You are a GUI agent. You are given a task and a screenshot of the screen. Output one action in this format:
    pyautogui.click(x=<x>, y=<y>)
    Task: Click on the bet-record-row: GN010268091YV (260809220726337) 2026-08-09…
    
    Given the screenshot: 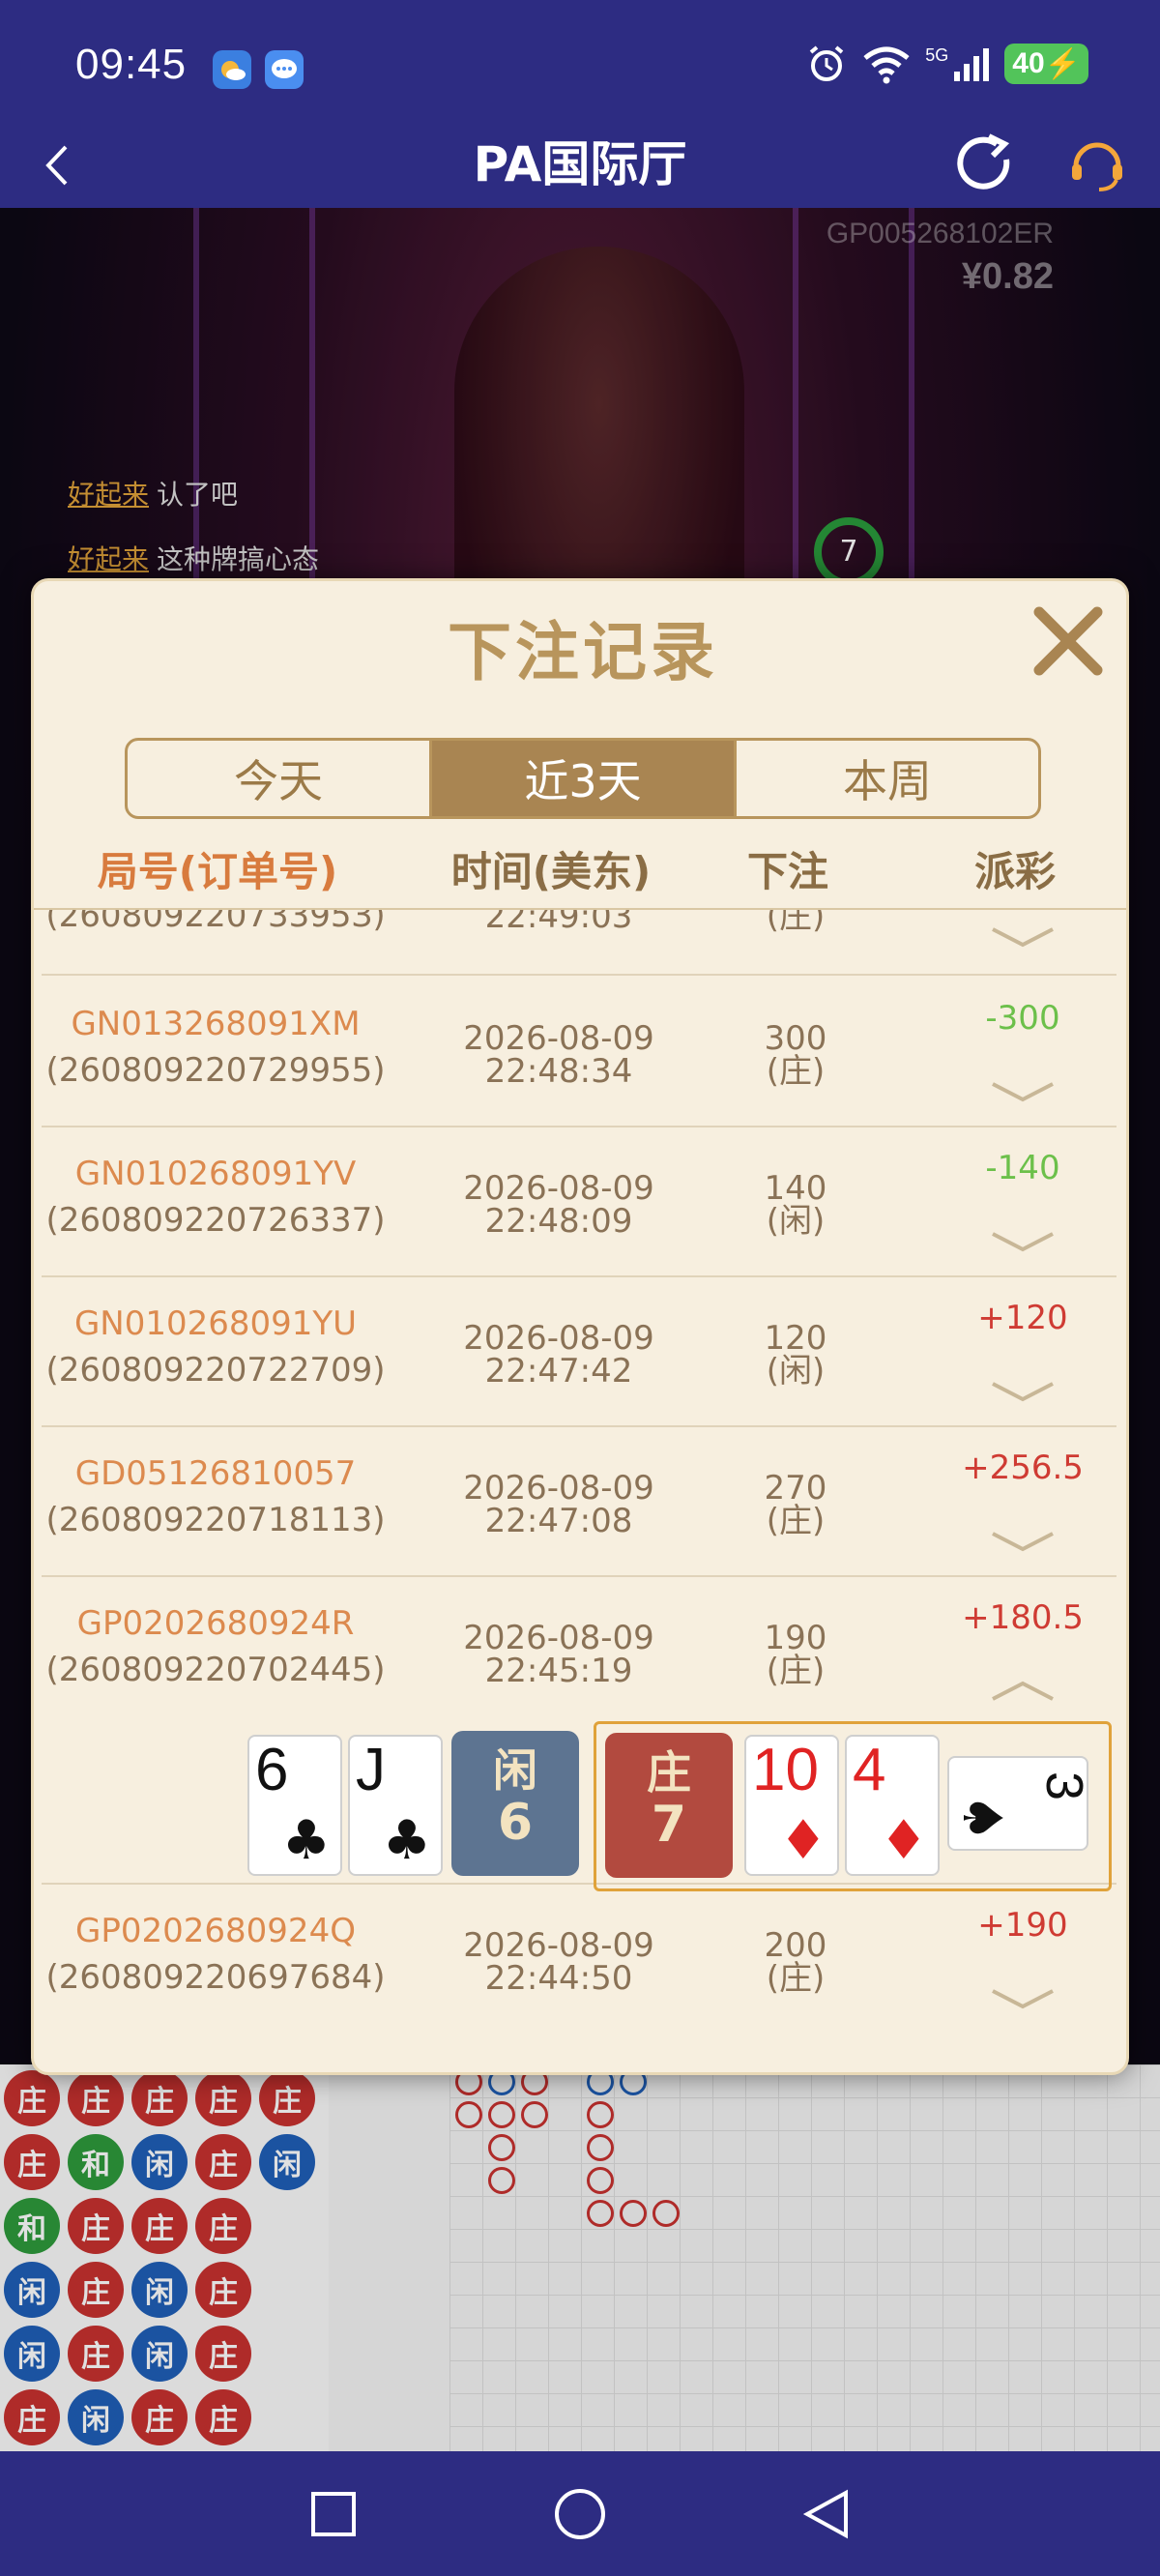 What is the action you would take?
    pyautogui.click(x=579, y=1202)
    